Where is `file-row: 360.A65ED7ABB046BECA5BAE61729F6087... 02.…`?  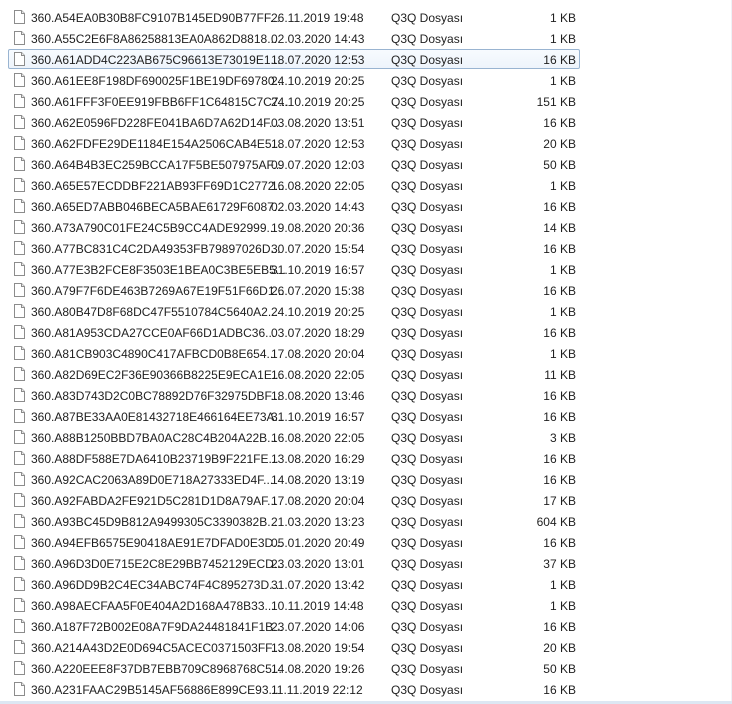 file-row: 360.A65ED7ABB046BECA5BAE61729F6087... 02.… is located at coordinates (294, 206).